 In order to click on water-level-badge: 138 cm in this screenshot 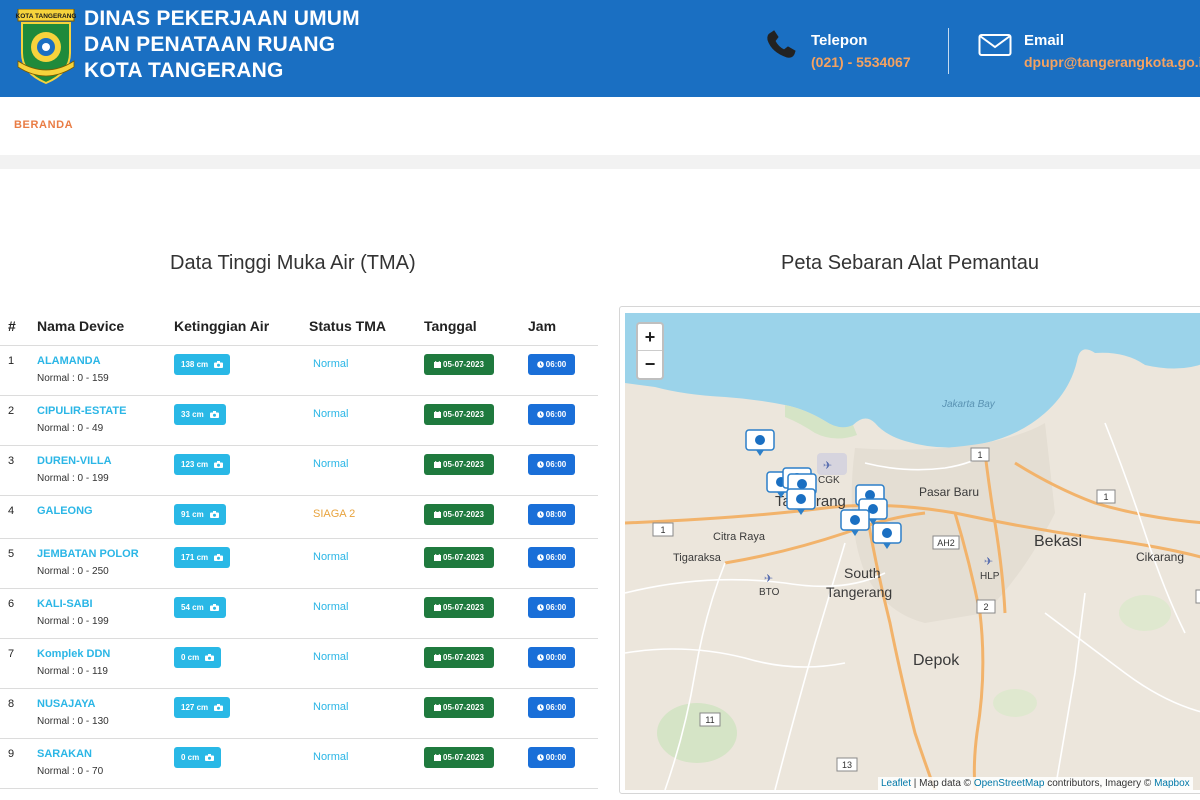, I will do `click(202, 364)`.